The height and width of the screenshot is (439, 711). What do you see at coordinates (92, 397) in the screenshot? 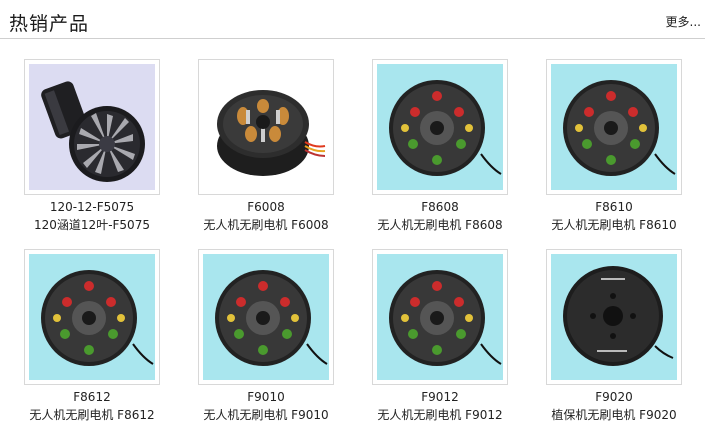
I see `product-model: F8612` at bounding box center [92, 397].